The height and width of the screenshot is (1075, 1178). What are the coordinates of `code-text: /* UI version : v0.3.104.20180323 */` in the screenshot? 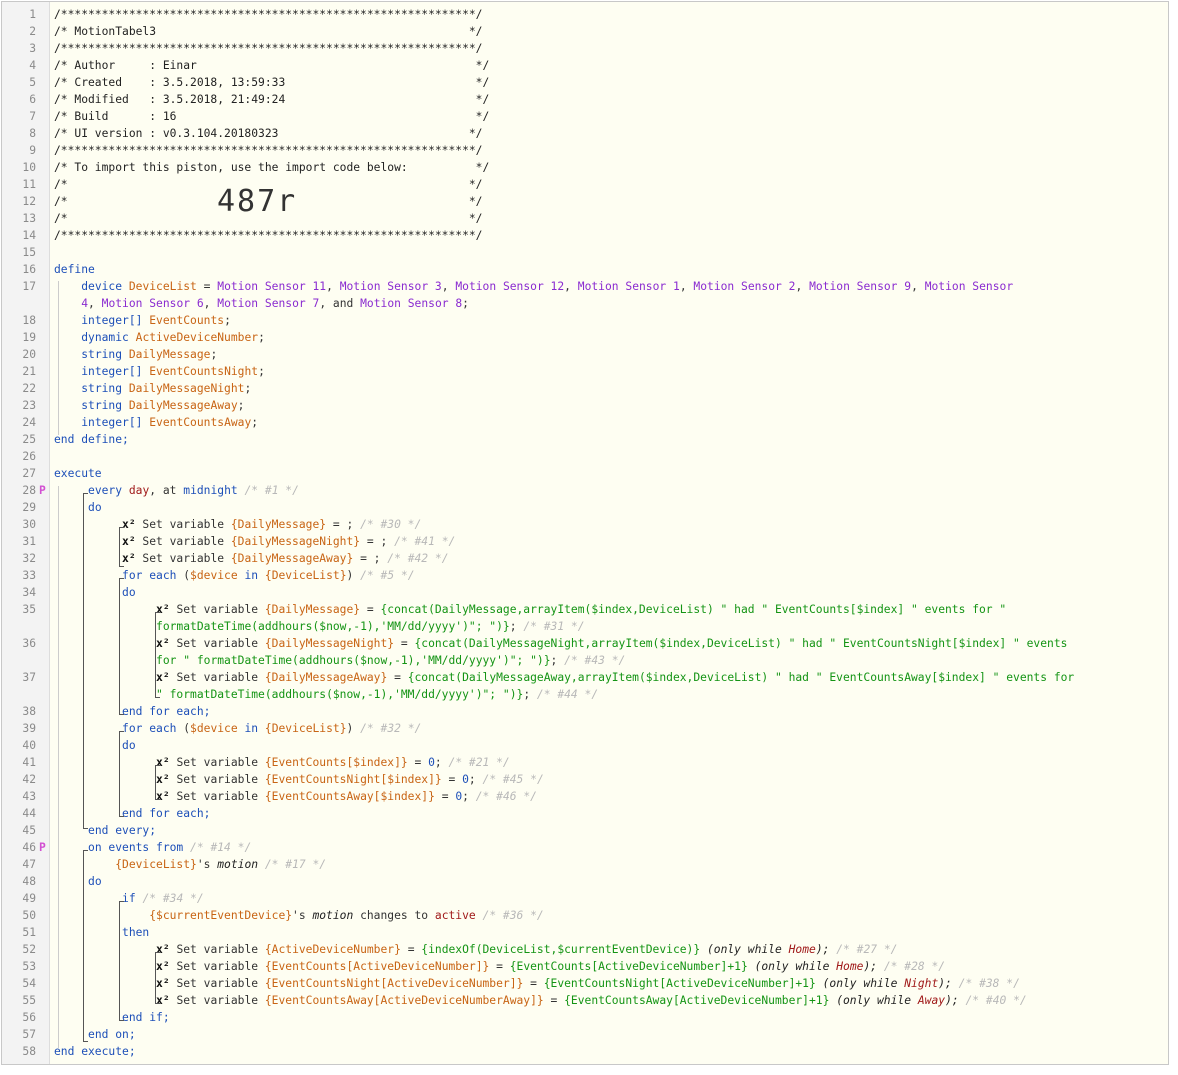 It's located at (268, 133).